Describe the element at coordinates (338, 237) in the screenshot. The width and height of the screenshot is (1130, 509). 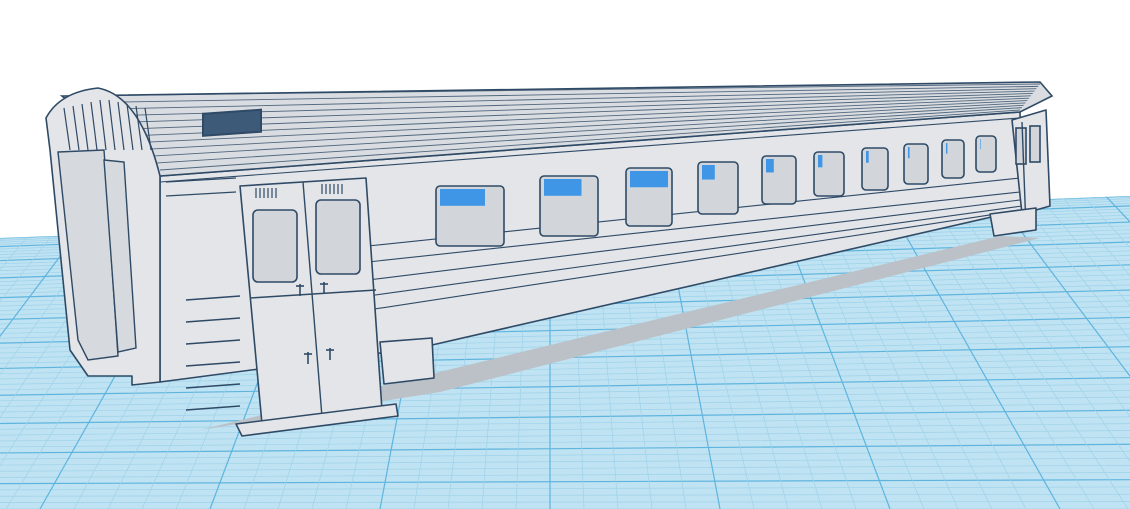
I see `door-window-right` at that location.